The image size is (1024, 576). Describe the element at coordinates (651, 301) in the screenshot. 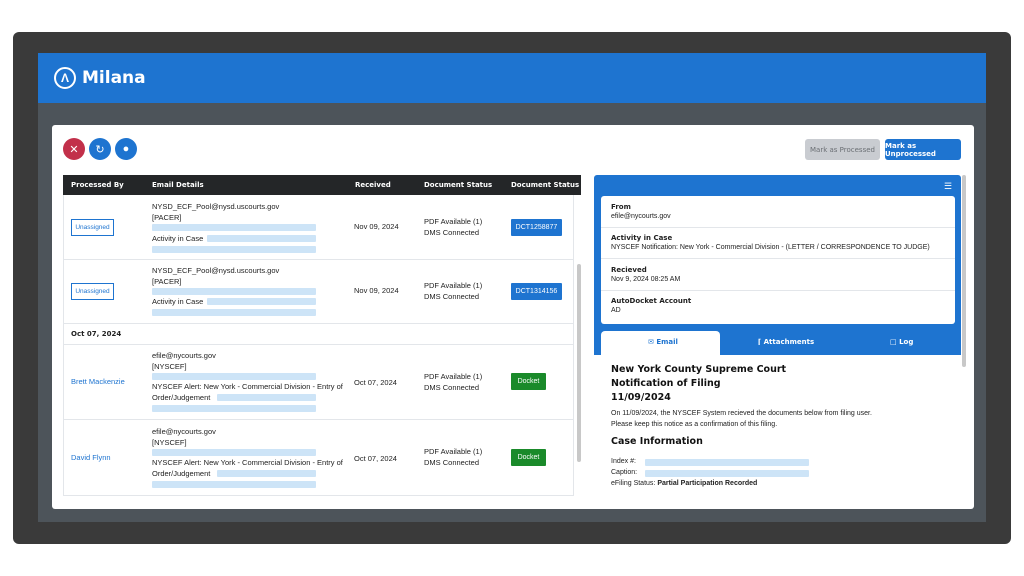

I see `account-label: AutoDocket Account` at that location.